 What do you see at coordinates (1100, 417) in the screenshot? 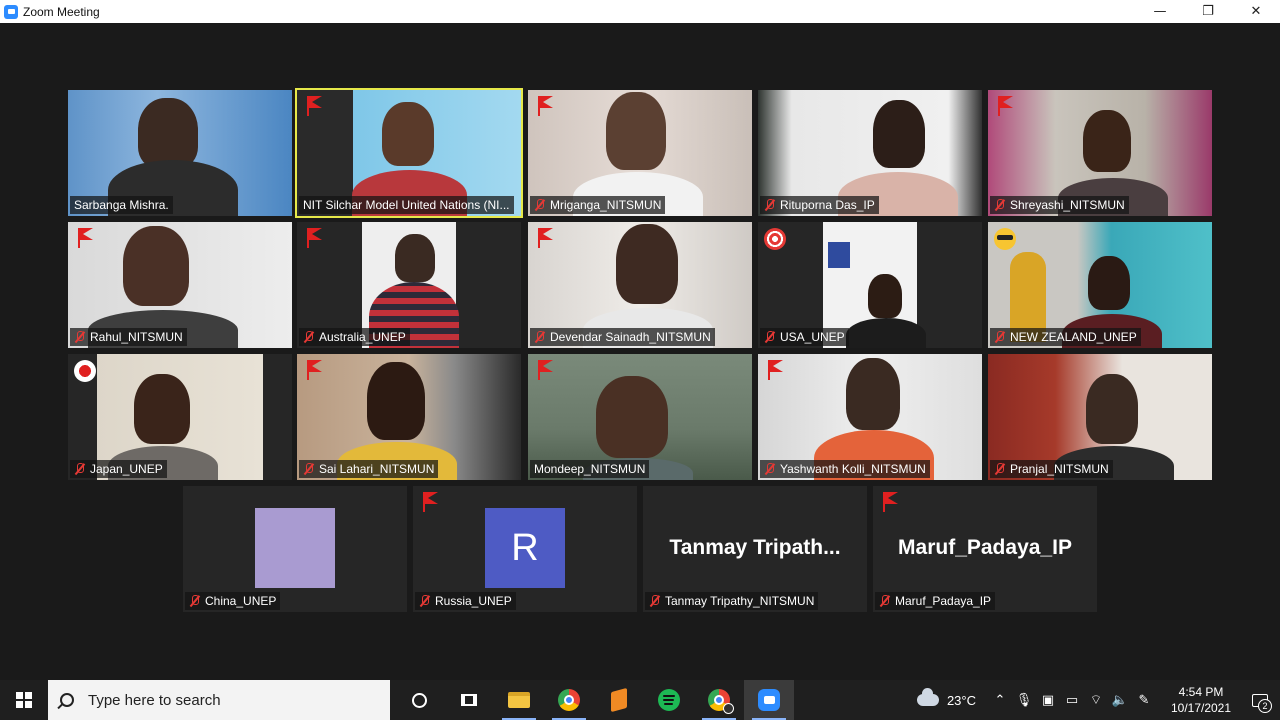
I see `participant-tile: Pranjal_NITSMUN` at bounding box center [1100, 417].